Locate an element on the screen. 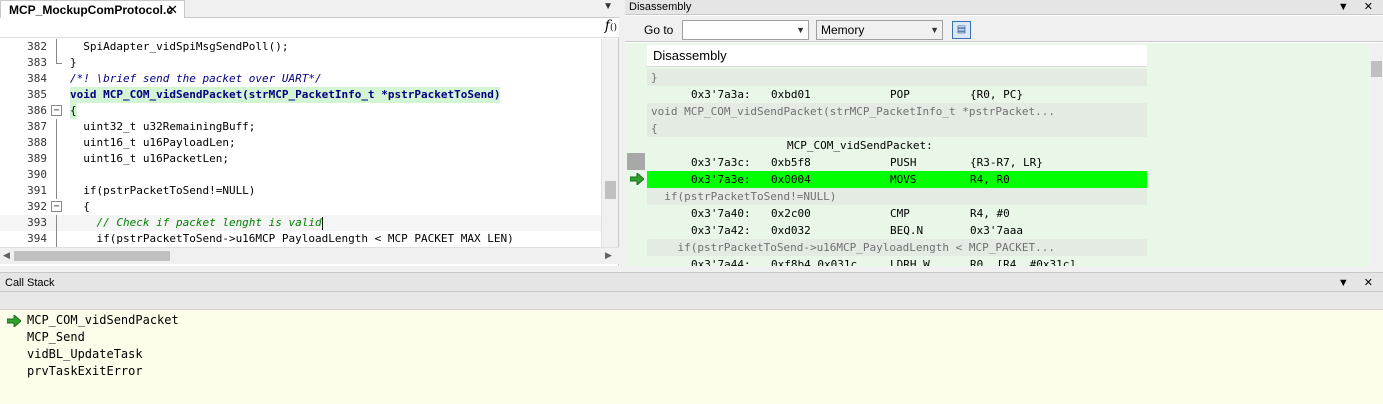 The height and width of the screenshot is (404, 1383). text-caret is located at coordinates (322, 223).